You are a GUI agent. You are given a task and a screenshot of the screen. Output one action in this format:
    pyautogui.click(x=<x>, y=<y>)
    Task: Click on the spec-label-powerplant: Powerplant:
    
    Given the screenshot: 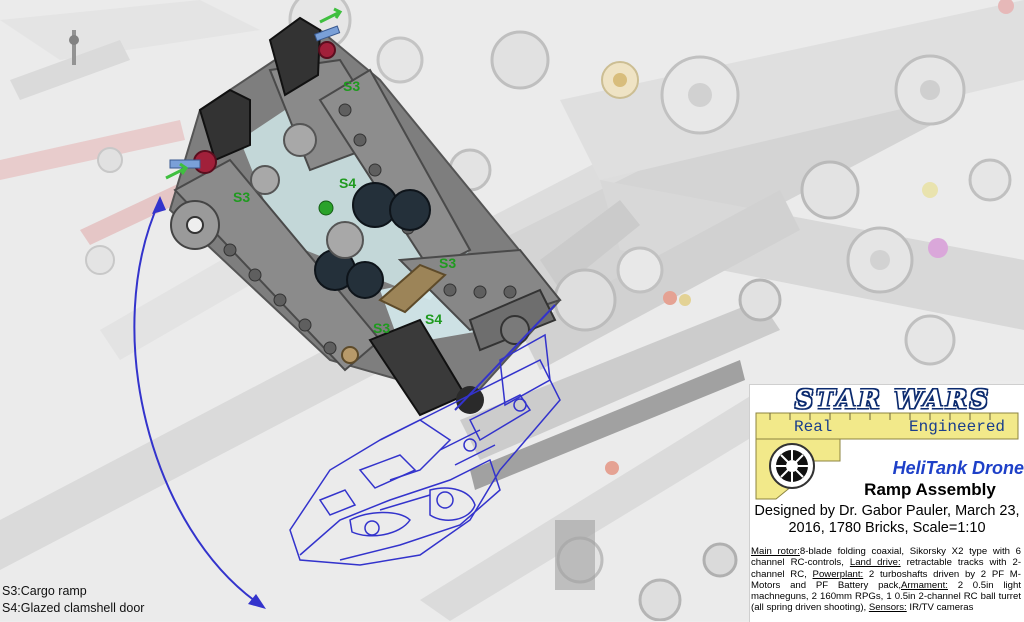 What is the action you would take?
    pyautogui.click(x=838, y=574)
    